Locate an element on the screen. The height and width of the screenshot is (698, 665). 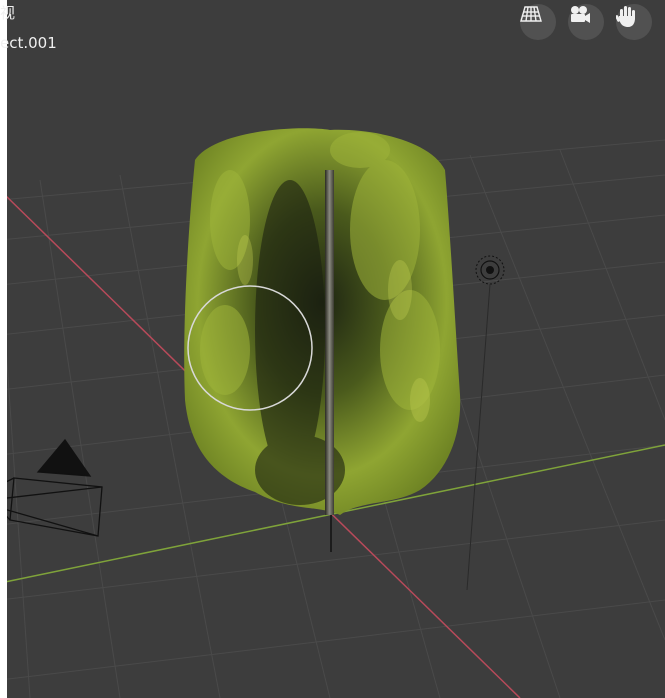
tree-trunk is located at coordinates (329, 342).